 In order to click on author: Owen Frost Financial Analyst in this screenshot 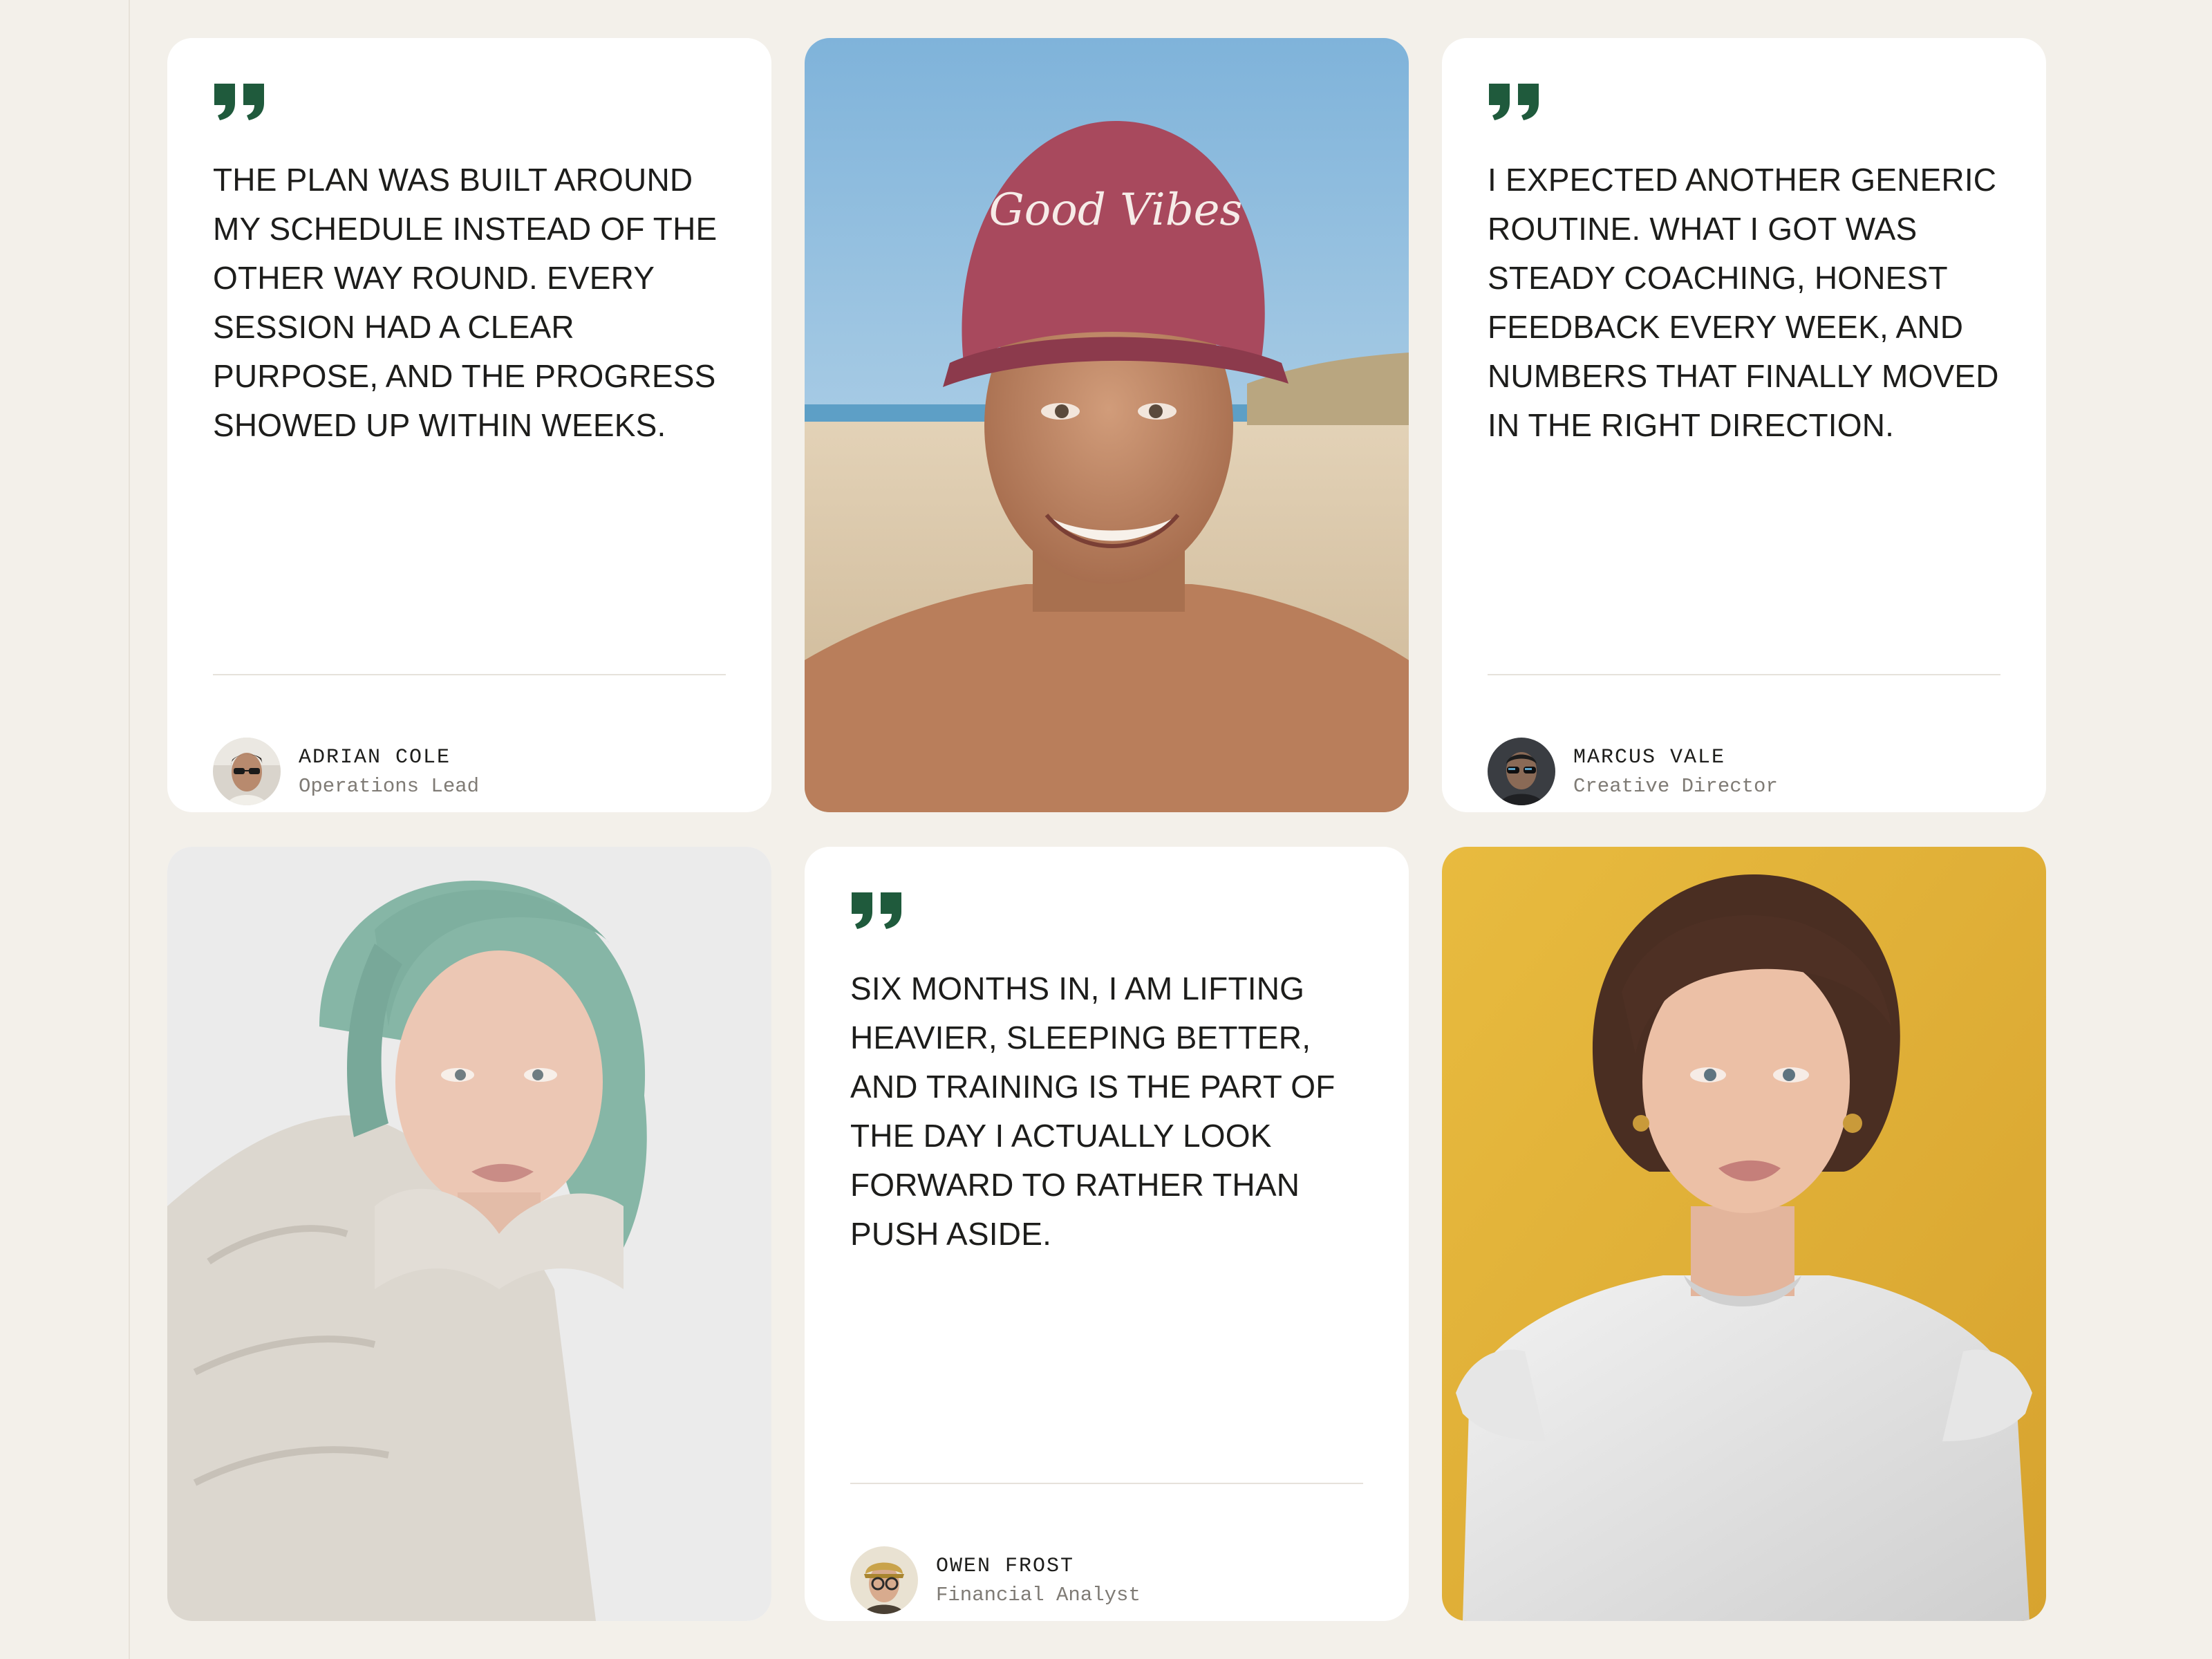, I will do `click(995, 1580)`.